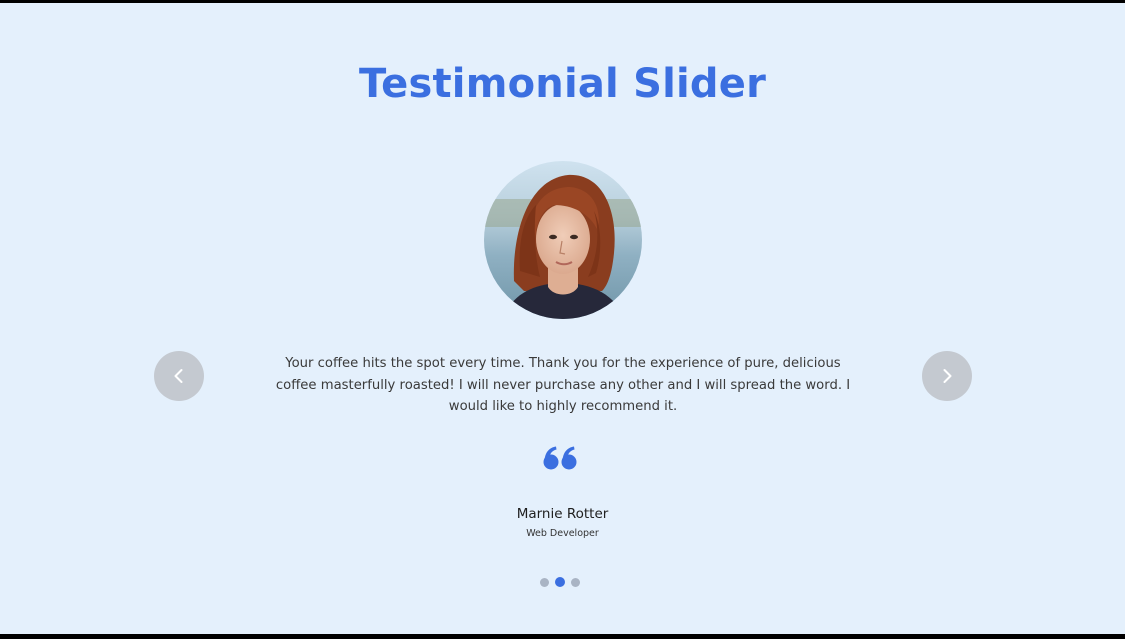  What do you see at coordinates (562, 514) in the screenshot?
I see `author-name: Marnie Rotter` at bounding box center [562, 514].